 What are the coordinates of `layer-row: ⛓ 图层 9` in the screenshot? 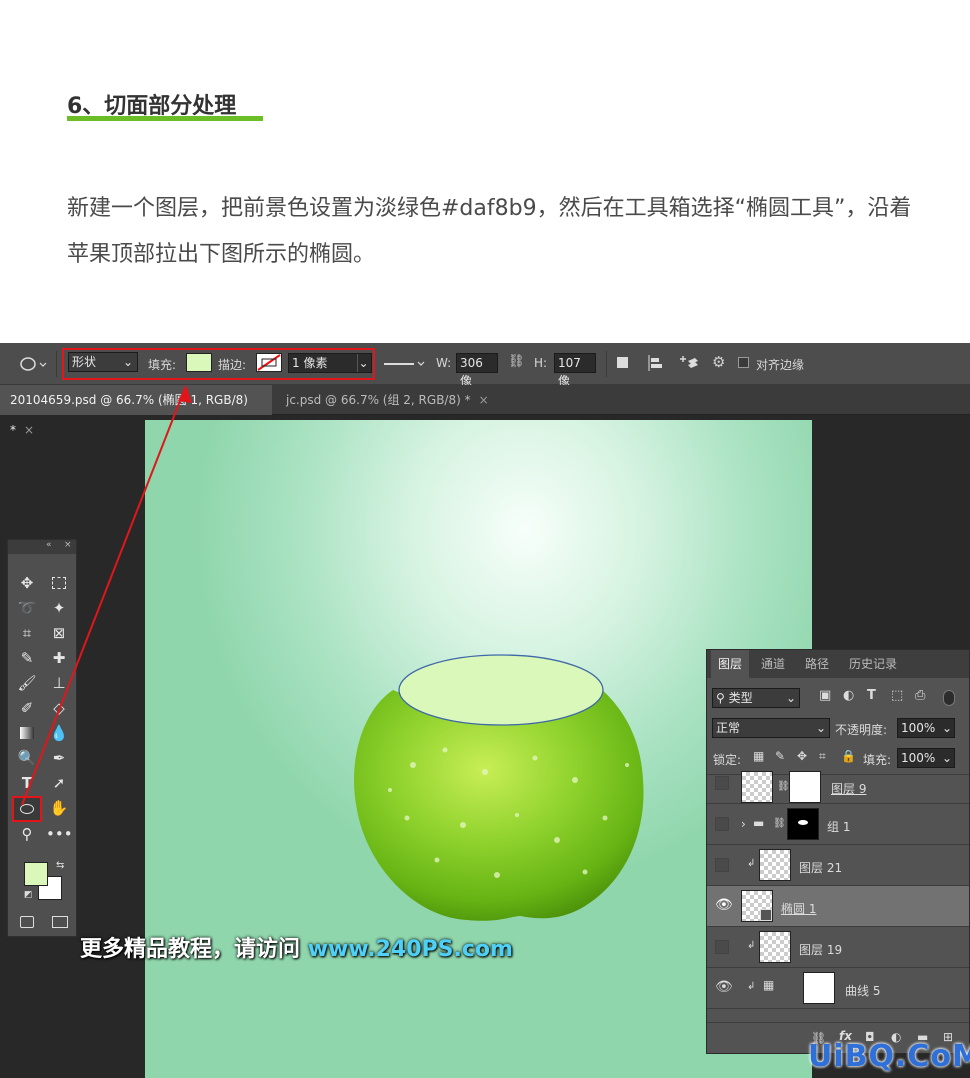 It's located at (838, 783).